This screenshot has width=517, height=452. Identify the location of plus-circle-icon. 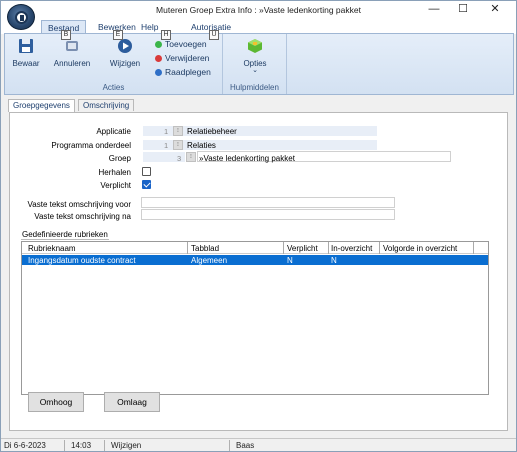
(158, 44).